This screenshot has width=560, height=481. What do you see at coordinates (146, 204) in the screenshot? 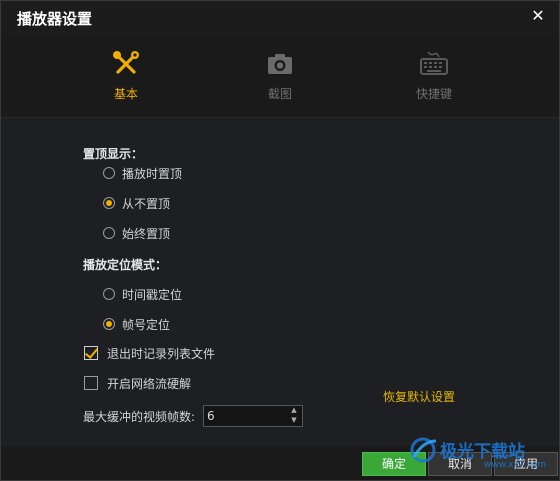
I see `radio-label: 从不置顶` at bounding box center [146, 204].